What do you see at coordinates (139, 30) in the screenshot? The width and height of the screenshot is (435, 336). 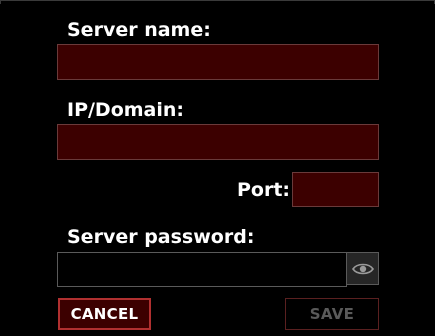 I see `server-name-label: Server name:` at bounding box center [139, 30].